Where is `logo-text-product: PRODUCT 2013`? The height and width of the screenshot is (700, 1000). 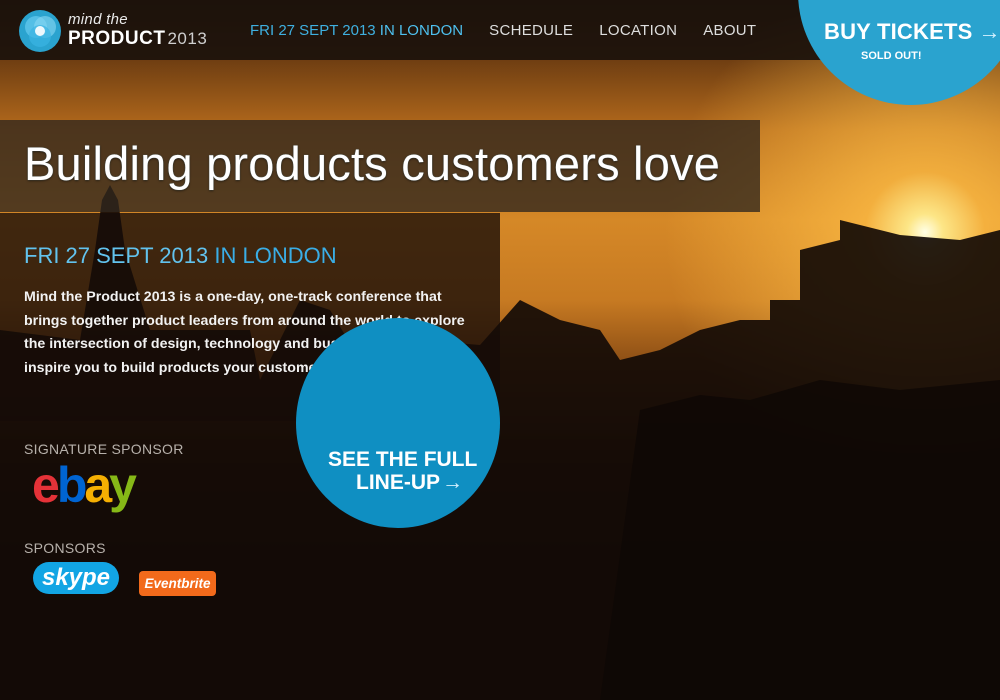
logo-text-product: PRODUCT 2013 is located at coordinates (137, 39).